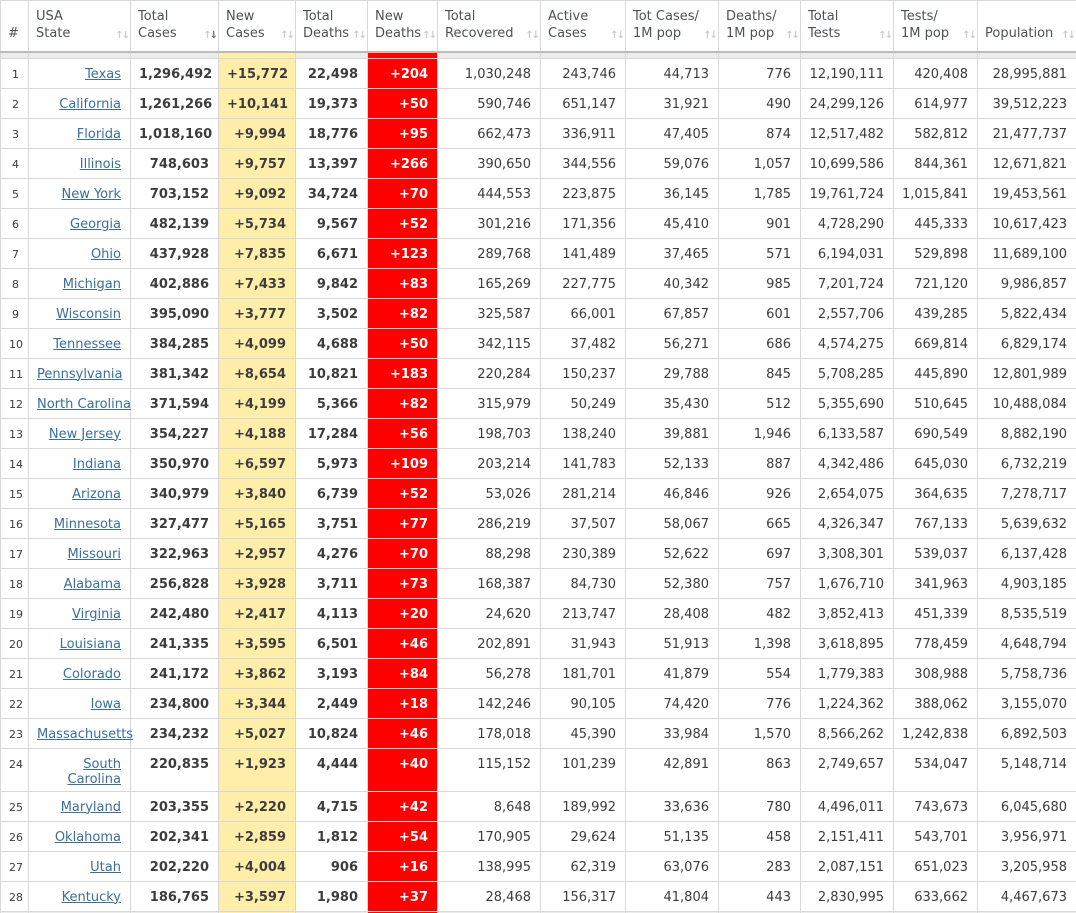 The width and height of the screenshot is (1076, 913). I want to click on state-link: Minnesota, so click(87, 524).